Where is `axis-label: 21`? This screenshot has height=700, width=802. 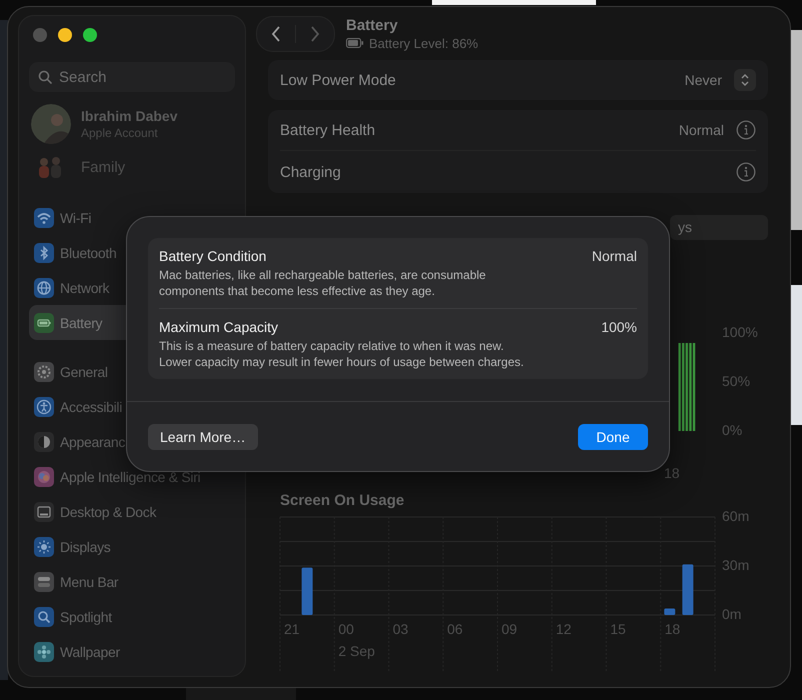
axis-label: 21 is located at coordinates (292, 629).